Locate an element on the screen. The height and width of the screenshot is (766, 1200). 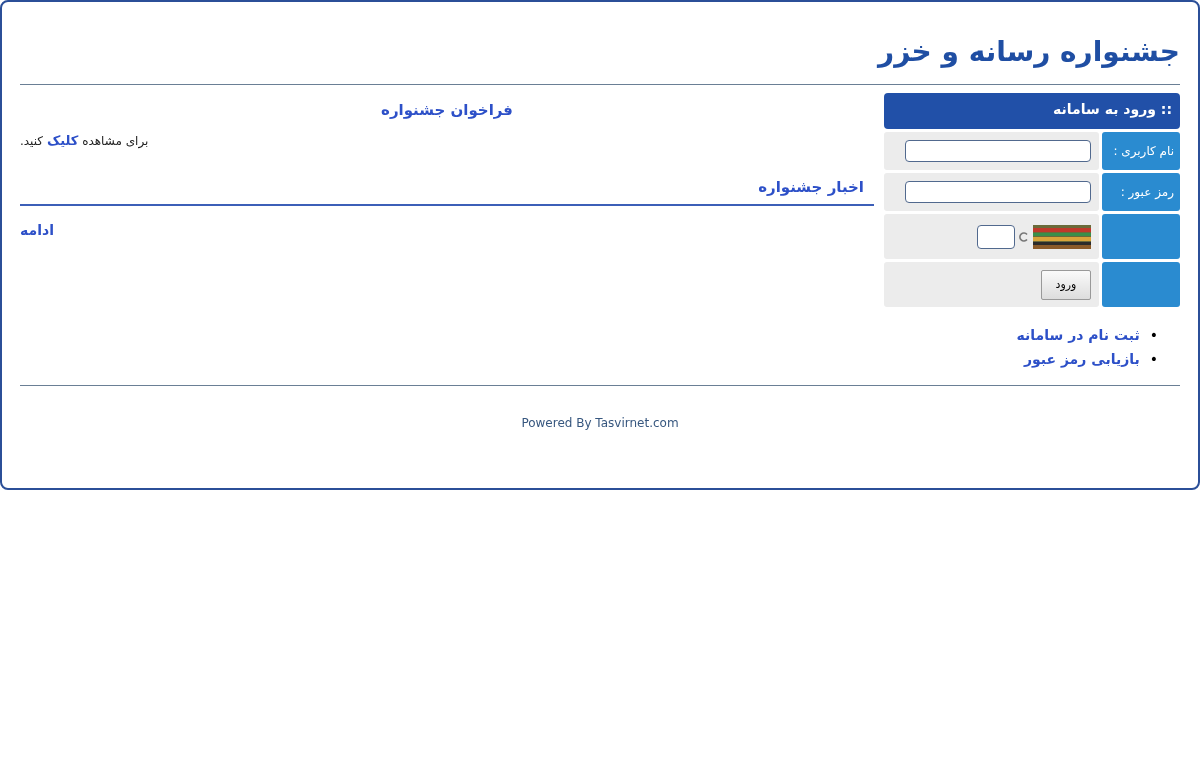
captcha-field is located at coordinates (996, 236).